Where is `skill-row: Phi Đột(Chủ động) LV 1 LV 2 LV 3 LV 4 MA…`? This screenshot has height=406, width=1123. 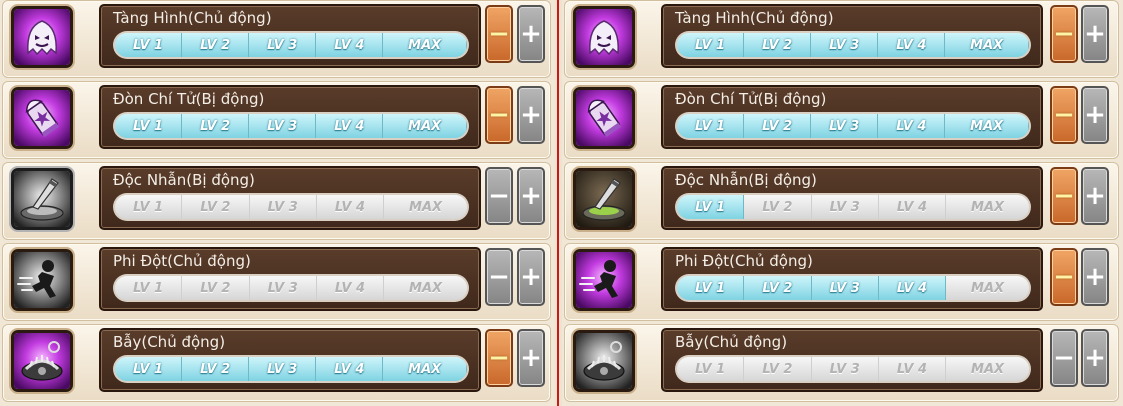
skill-row: Phi Đột(Chủ động) LV 1 LV 2 LV 3 LV 4 MA… is located at coordinates (276, 282).